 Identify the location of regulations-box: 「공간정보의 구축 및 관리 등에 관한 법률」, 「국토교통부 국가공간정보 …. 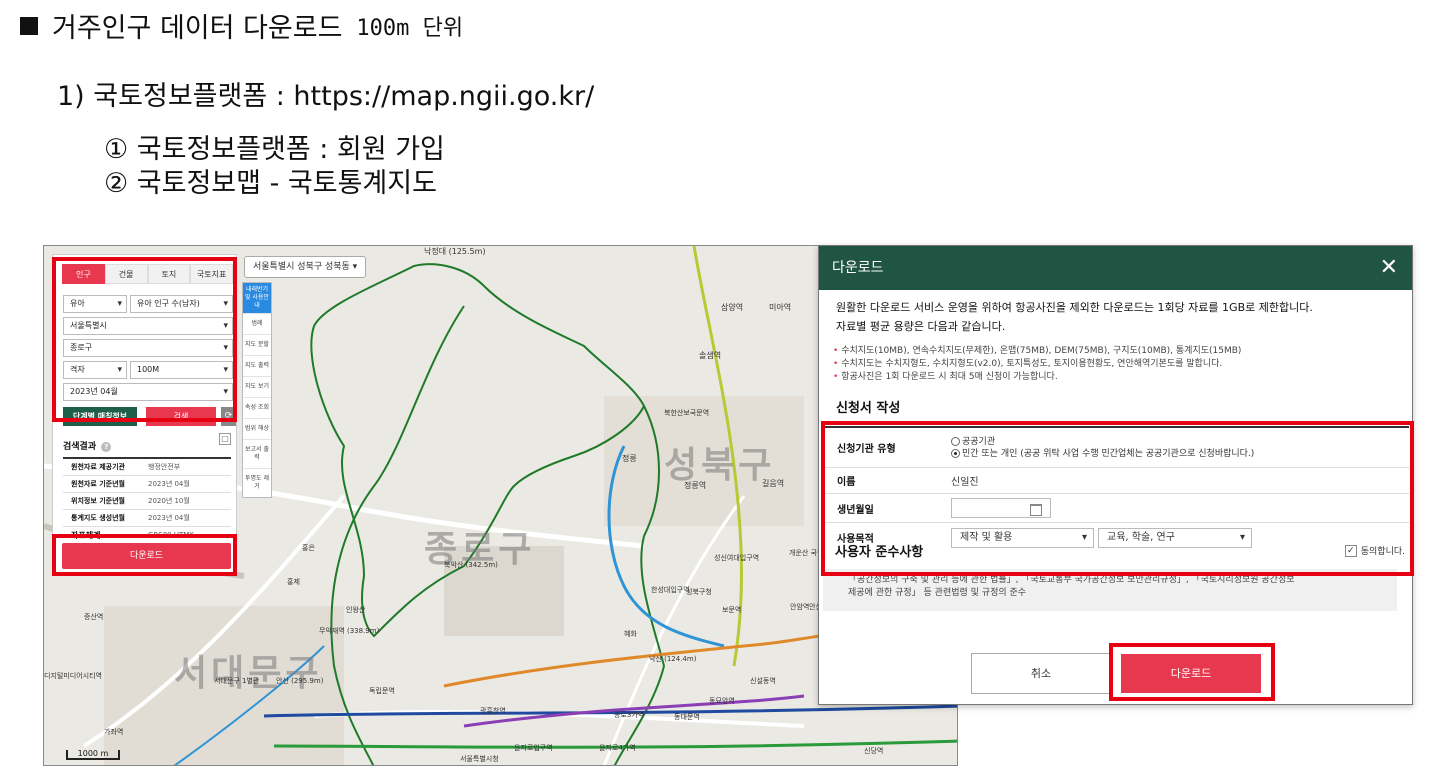
(1110, 590).